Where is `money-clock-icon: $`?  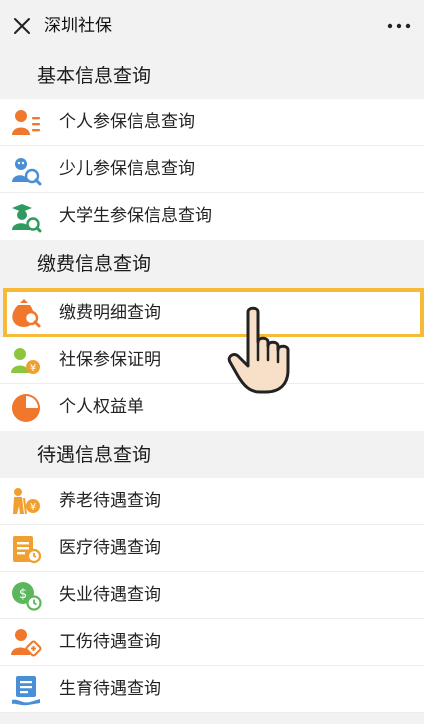 money-clock-icon: $ is located at coordinates (27, 596).